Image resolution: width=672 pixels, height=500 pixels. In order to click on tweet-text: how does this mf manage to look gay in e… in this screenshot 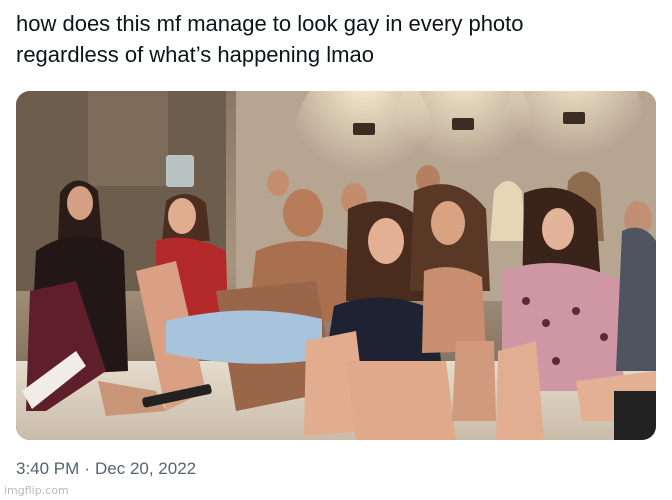, I will do `click(336, 39)`.